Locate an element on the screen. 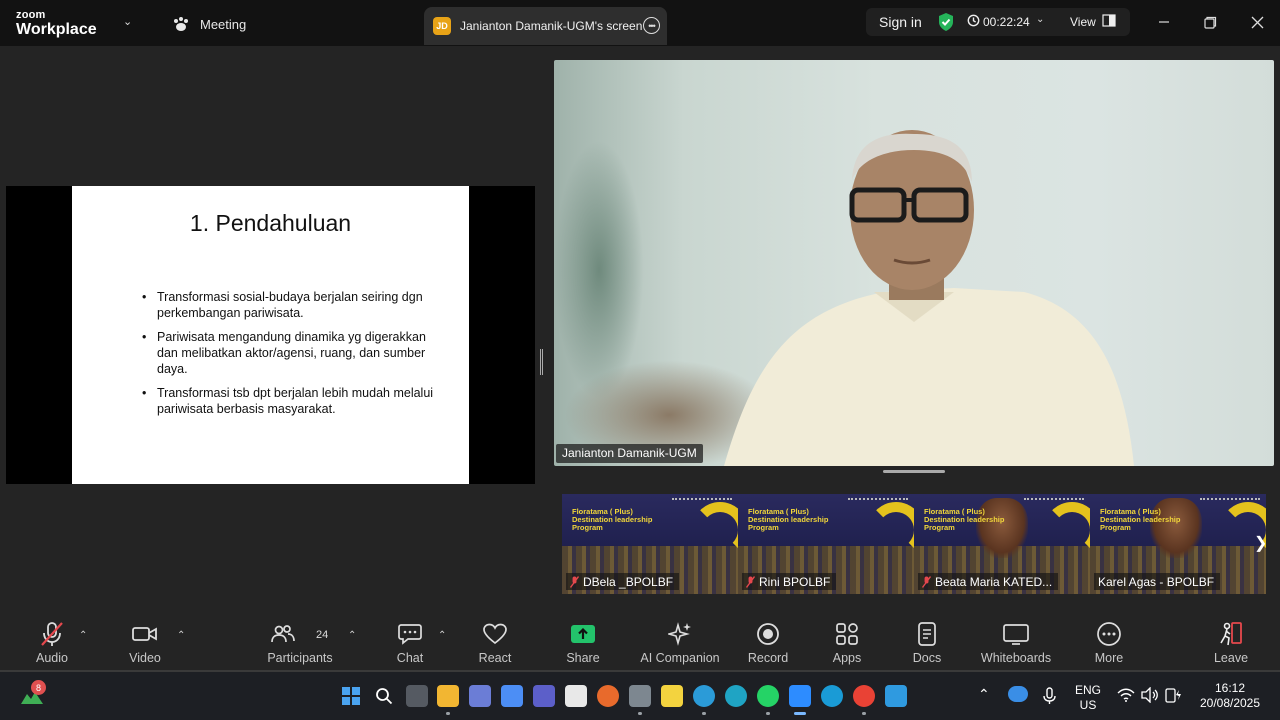 This screenshot has width=1280, height=720. ai-companion-button: AI Companion is located at coordinates (680, 644).